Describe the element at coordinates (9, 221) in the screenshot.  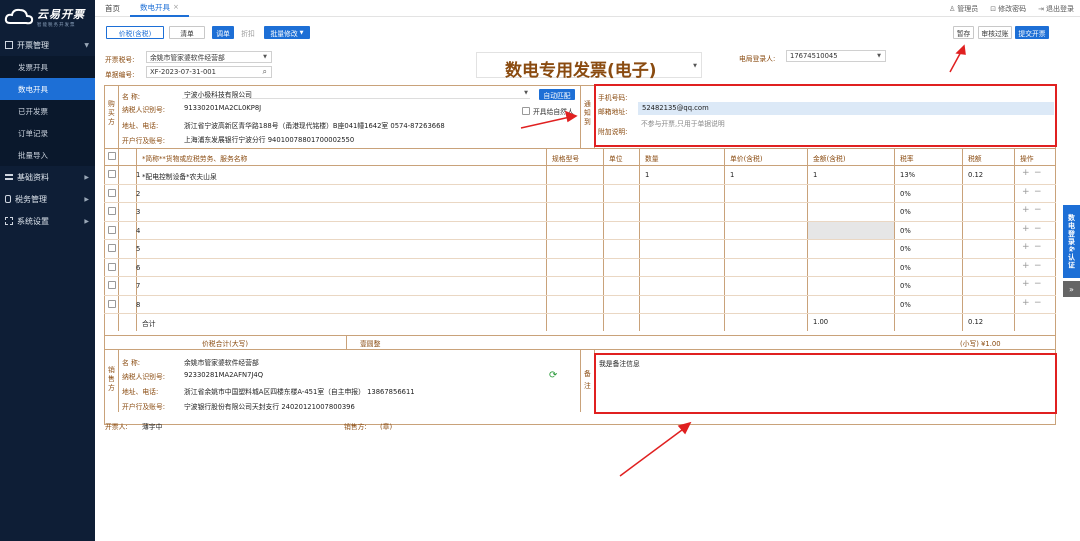
I see `settings-icon` at that location.